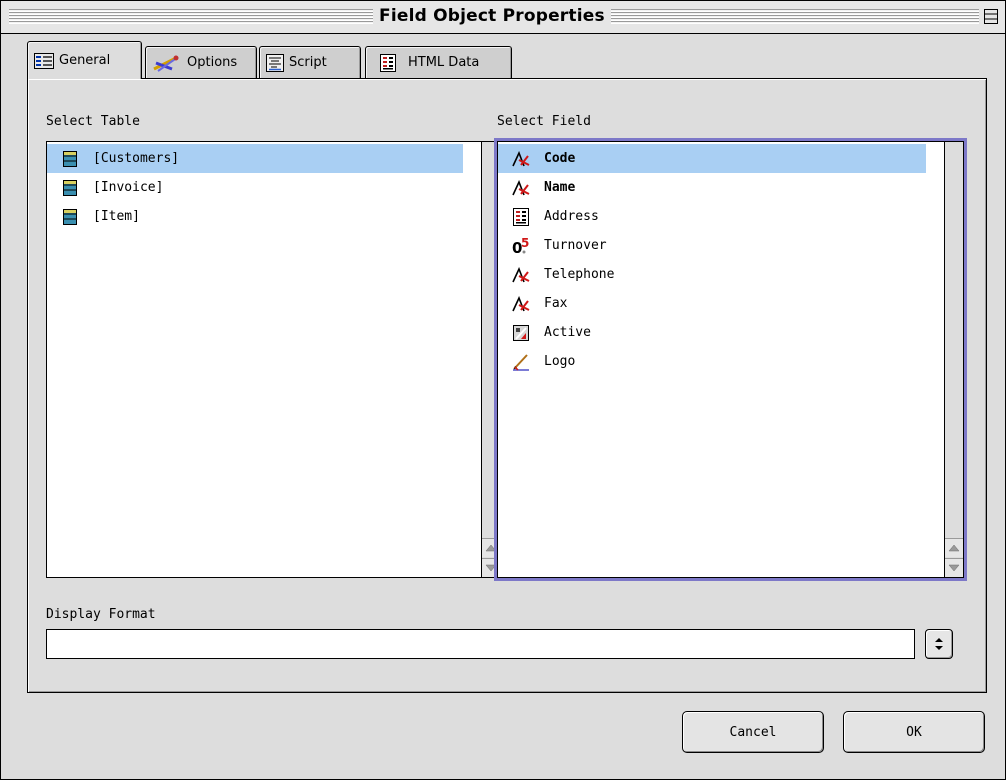 Image resolution: width=1006 pixels, height=780 pixels. What do you see at coordinates (166, 63) in the screenshot?
I see `options-icon` at bounding box center [166, 63].